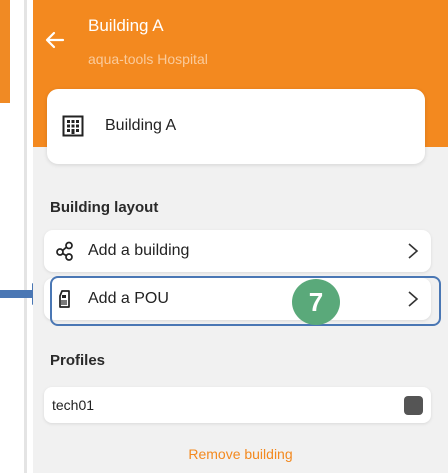  Describe the element at coordinates (237, 251) in the screenshot. I see `add-building-row: Add a building` at that location.